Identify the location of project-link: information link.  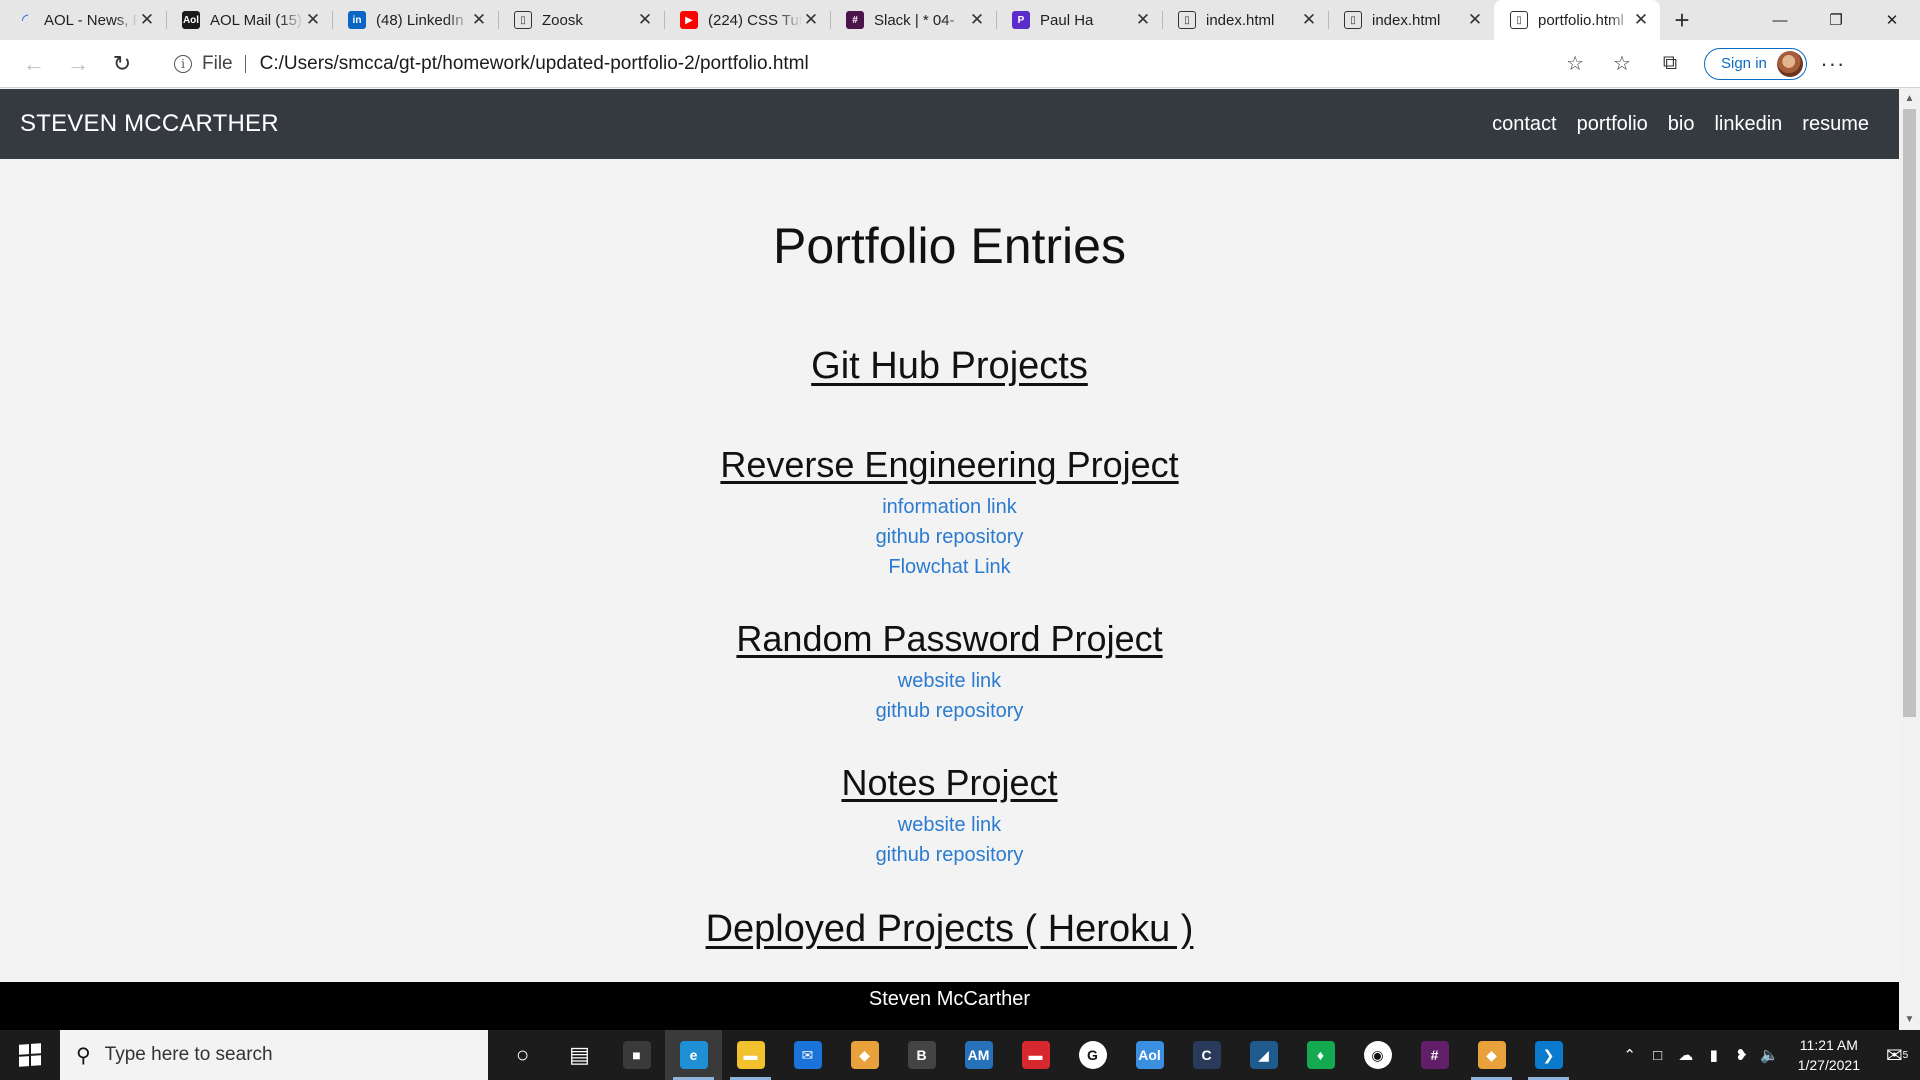
(949, 507).